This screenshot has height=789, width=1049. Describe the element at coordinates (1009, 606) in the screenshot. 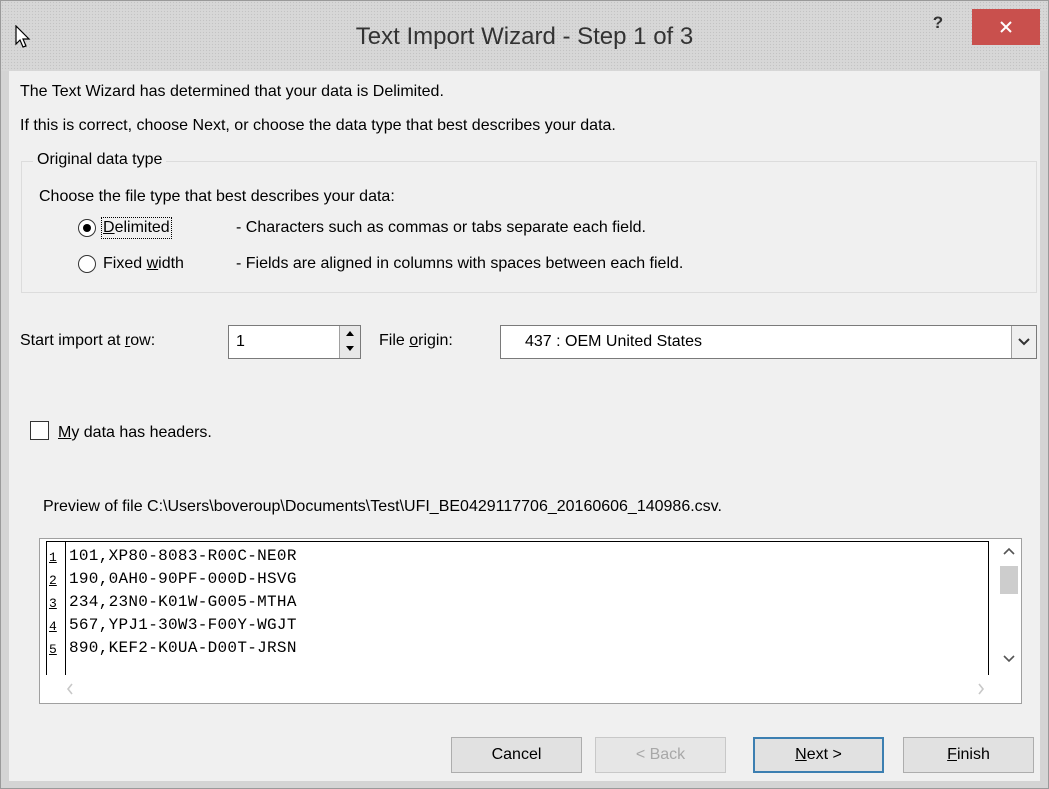

I see `vertical-scrollbar` at that location.